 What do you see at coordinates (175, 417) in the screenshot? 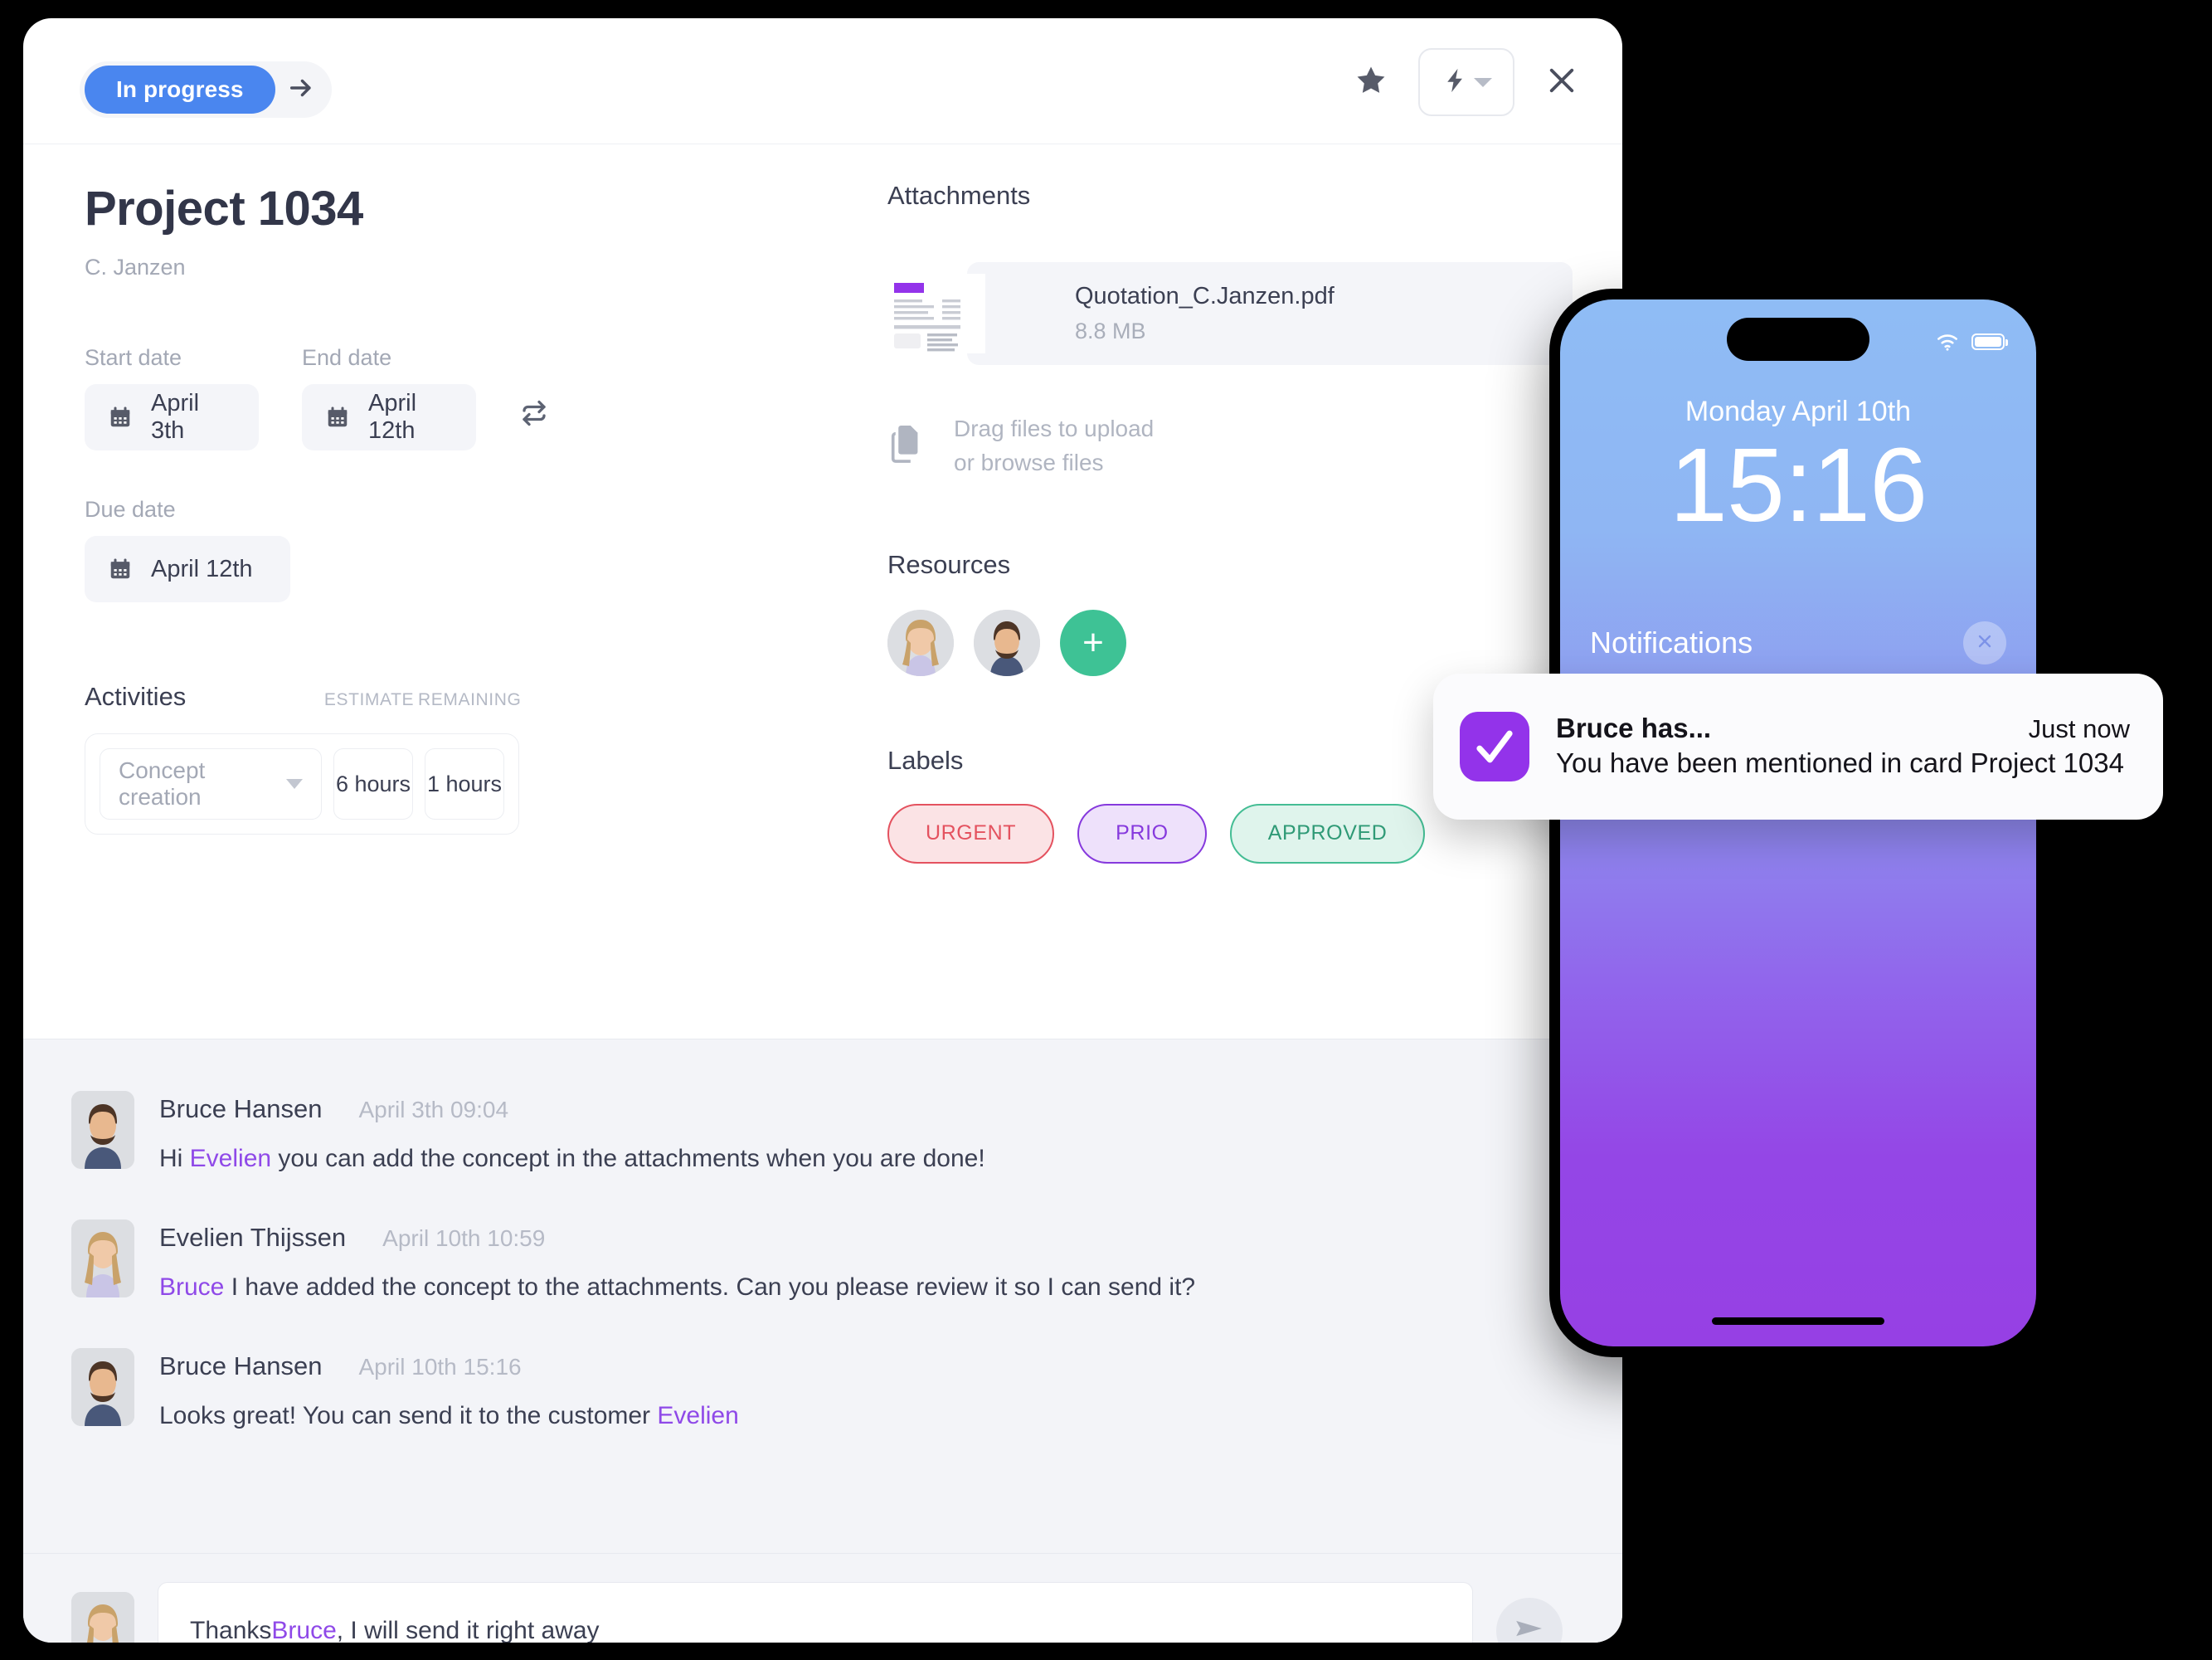
I see `start-date-value: April 3th` at bounding box center [175, 417].